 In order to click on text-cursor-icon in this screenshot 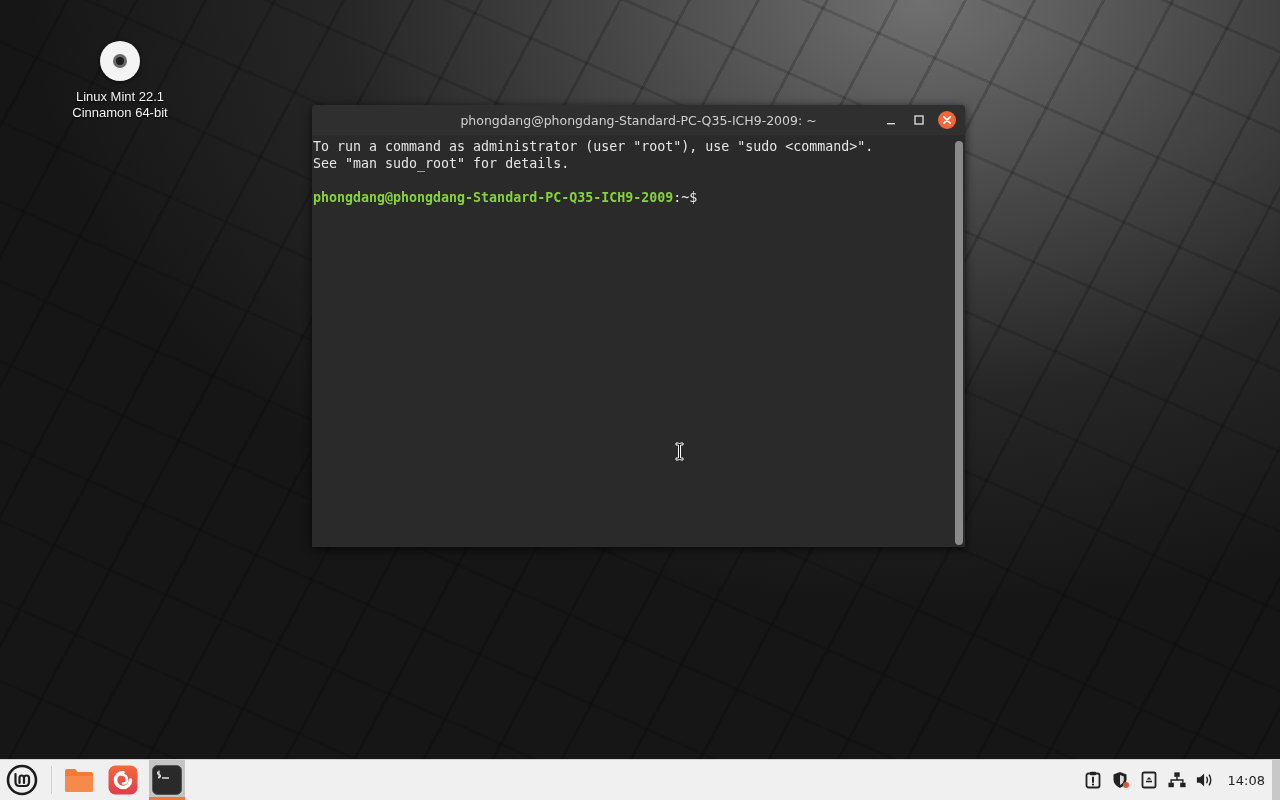, I will do `click(679, 451)`.